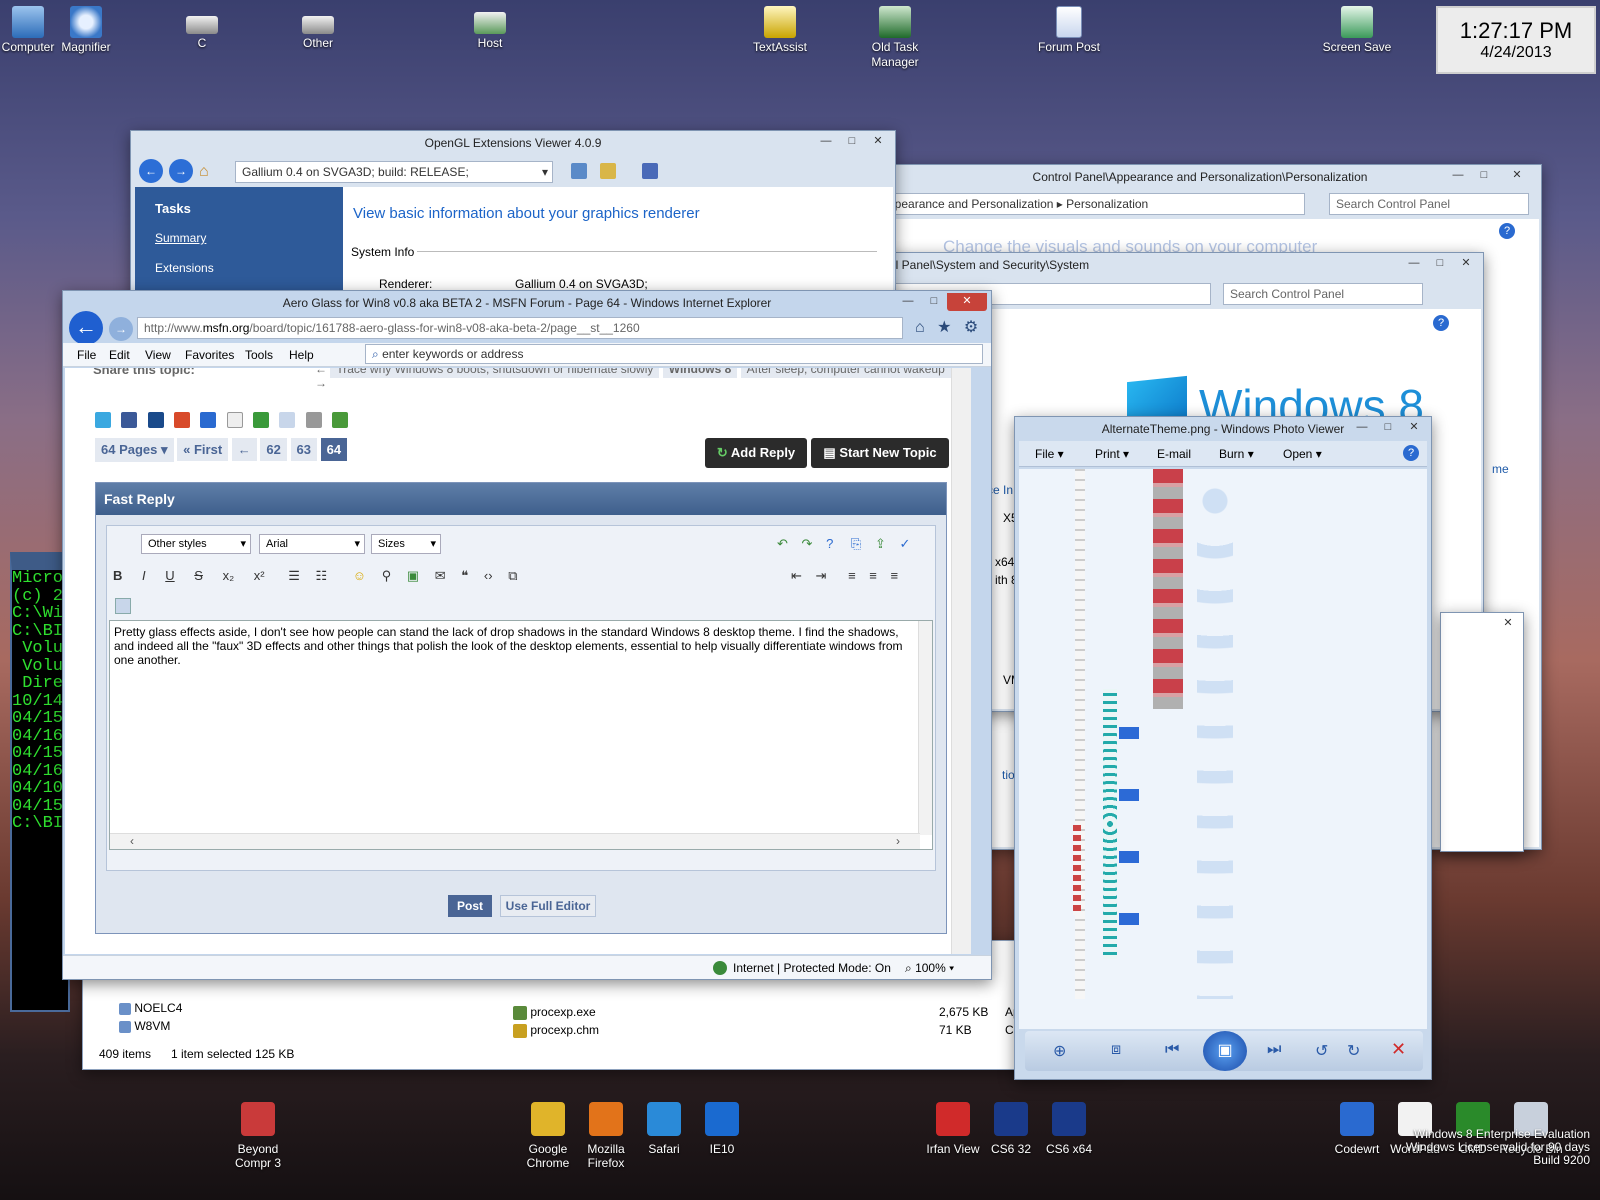 This screenshot has width=1600, height=1200. What do you see at coordinates (608, 171) in the screenshot?
I see `export-icon` at bounding box center [608, 171].